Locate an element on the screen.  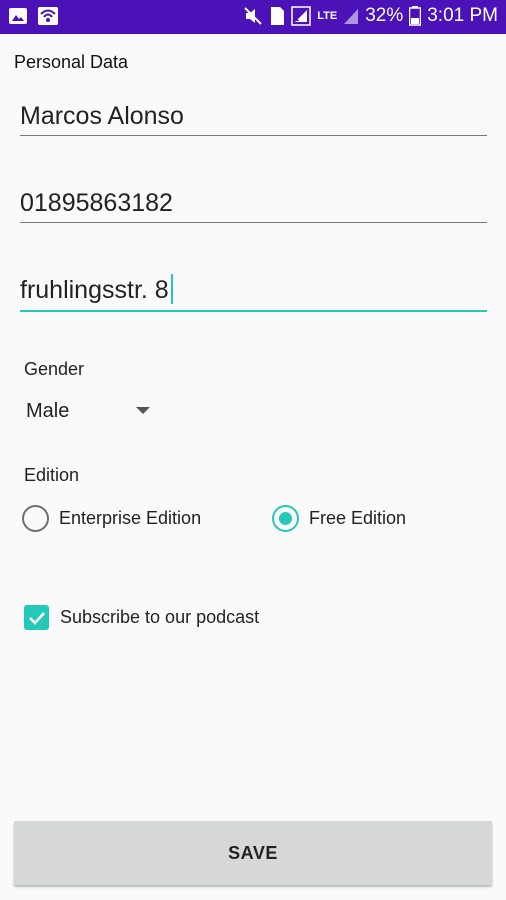
battery-icon is located at coordinates (415, 16).